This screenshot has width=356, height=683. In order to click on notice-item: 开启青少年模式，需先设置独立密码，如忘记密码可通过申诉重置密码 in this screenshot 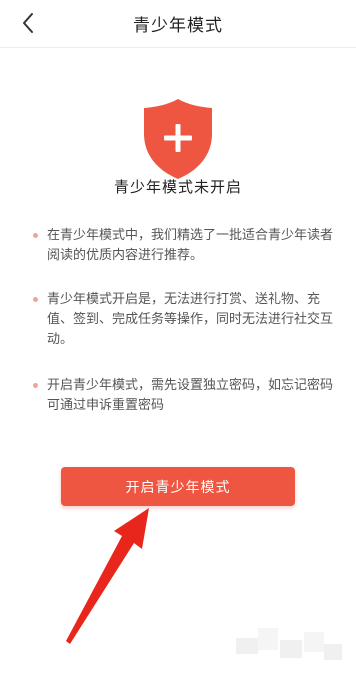, I will do `click(183, 396)`.